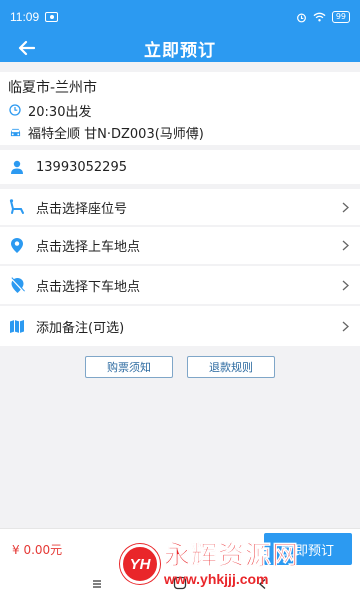 This screenshot has width=360, height=600. Describe the element at coordinates (17, 285) in the screenshot. I see `location-off-icon` at that location.